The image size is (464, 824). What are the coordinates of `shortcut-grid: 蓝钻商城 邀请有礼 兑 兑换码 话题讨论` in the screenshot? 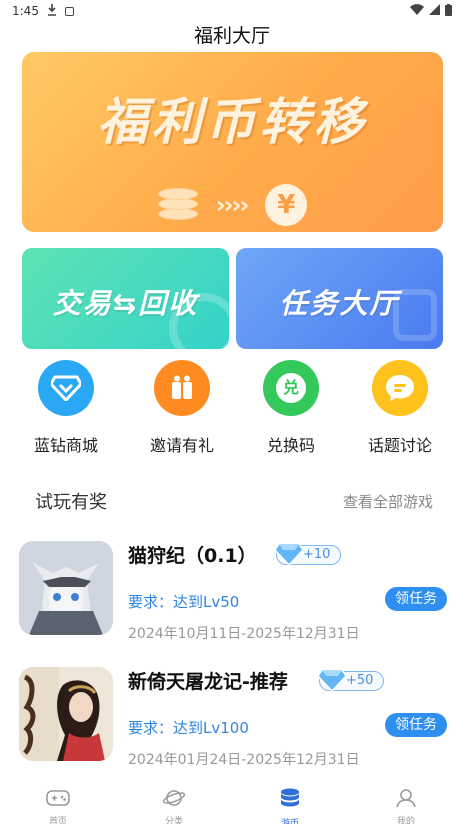 It's located at (232, 410).